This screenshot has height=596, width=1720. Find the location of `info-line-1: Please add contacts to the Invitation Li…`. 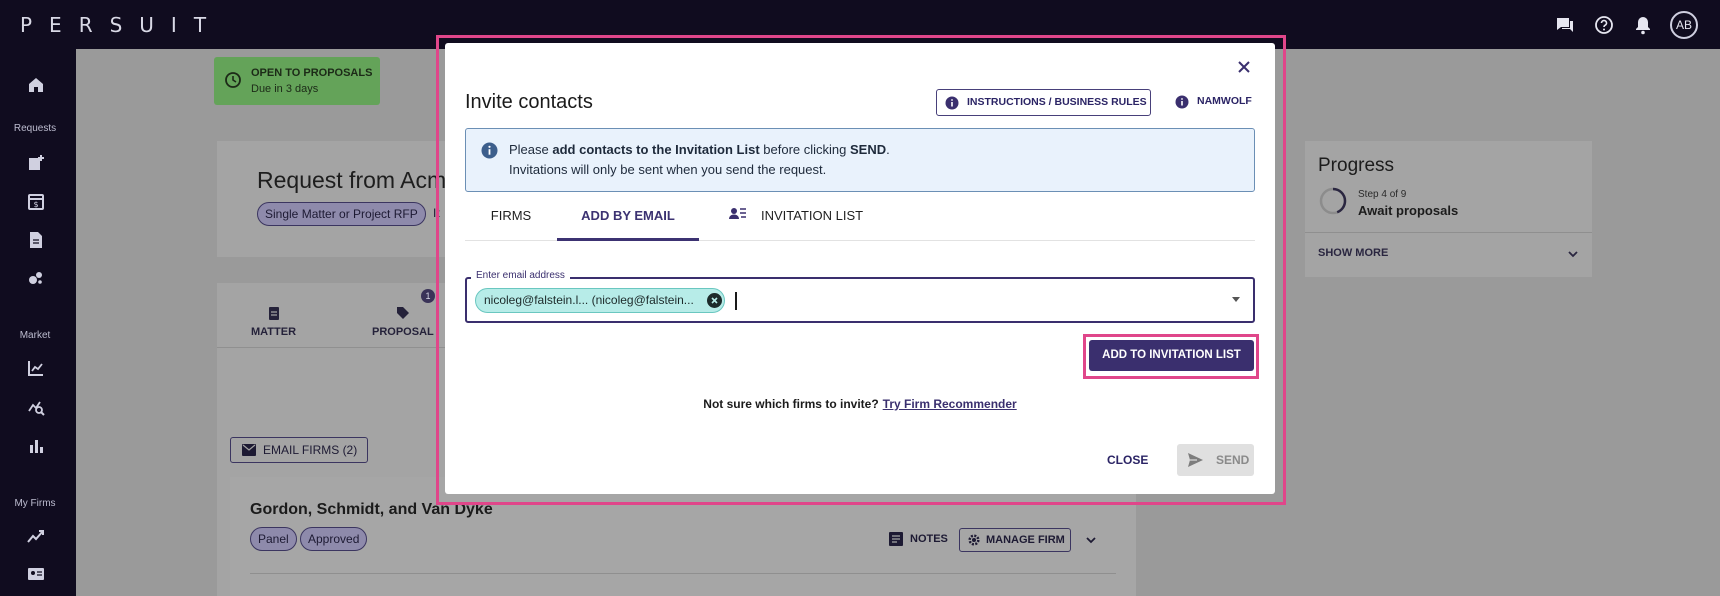

info-line-1: Please add contacts to the Invitation Li… is located at coordinates (699, 149).